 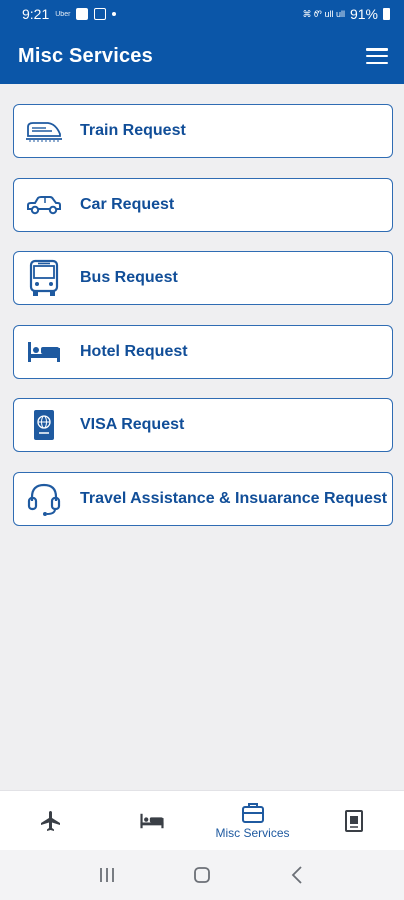 What do you see at coordinates (42, 131) in the screenshot?
I see `train-icon` at bounding box center [42, 131].